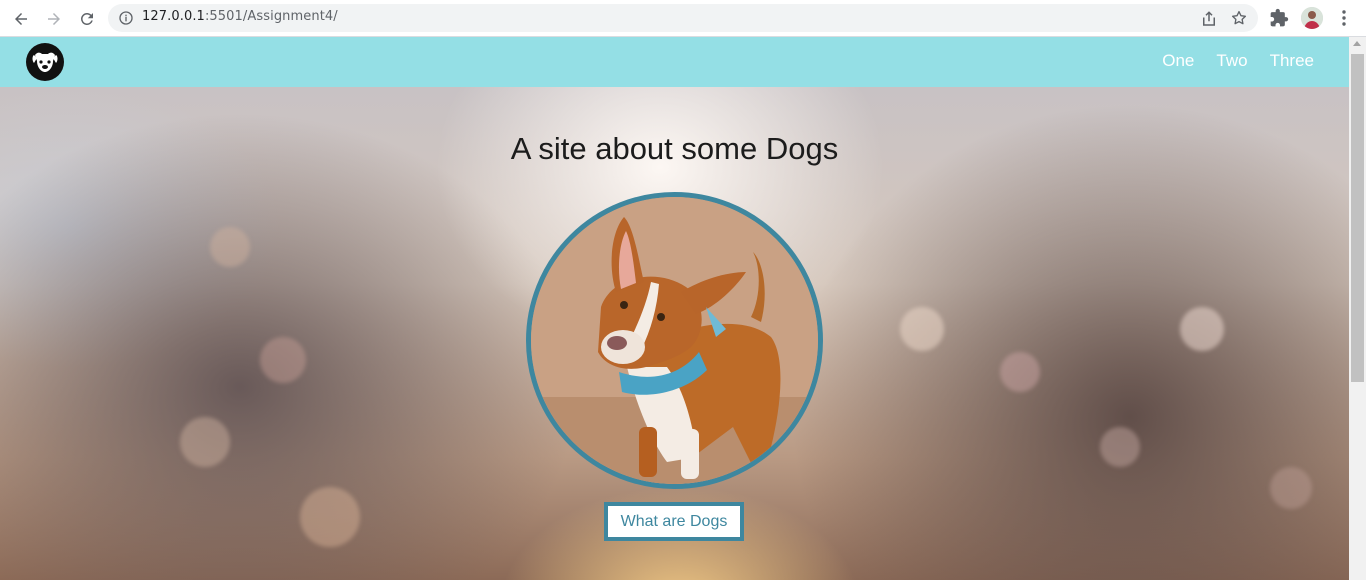 This screenshot has width=1366, height=580. I want to click on reload-button, so click(87, 19).